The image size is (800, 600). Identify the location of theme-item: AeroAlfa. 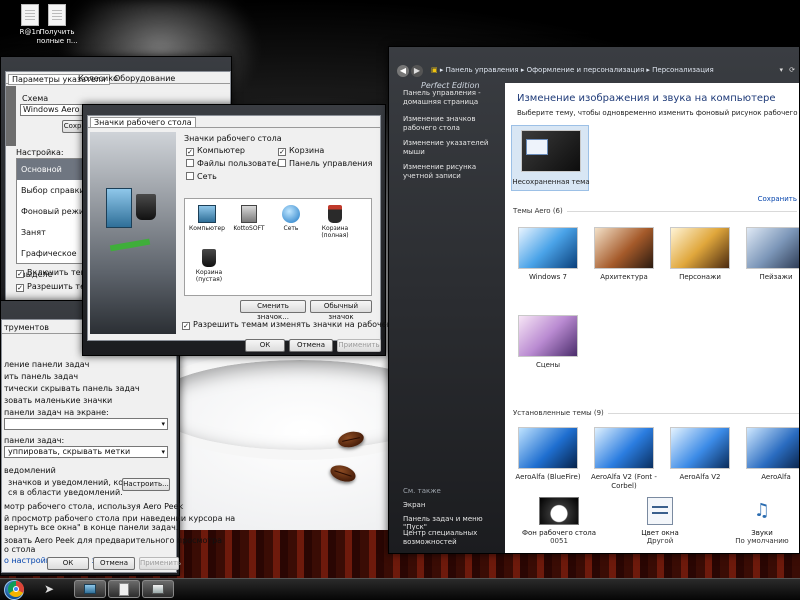
(768, 456).